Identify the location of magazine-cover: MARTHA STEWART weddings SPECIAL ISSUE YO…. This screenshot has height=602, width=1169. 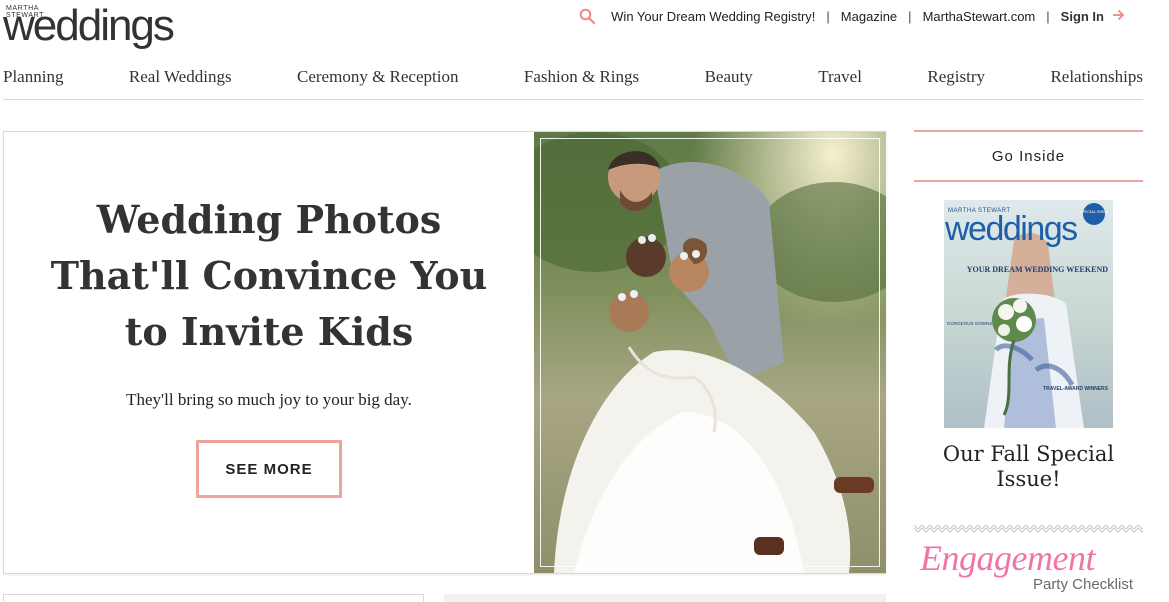
(1028, 314).